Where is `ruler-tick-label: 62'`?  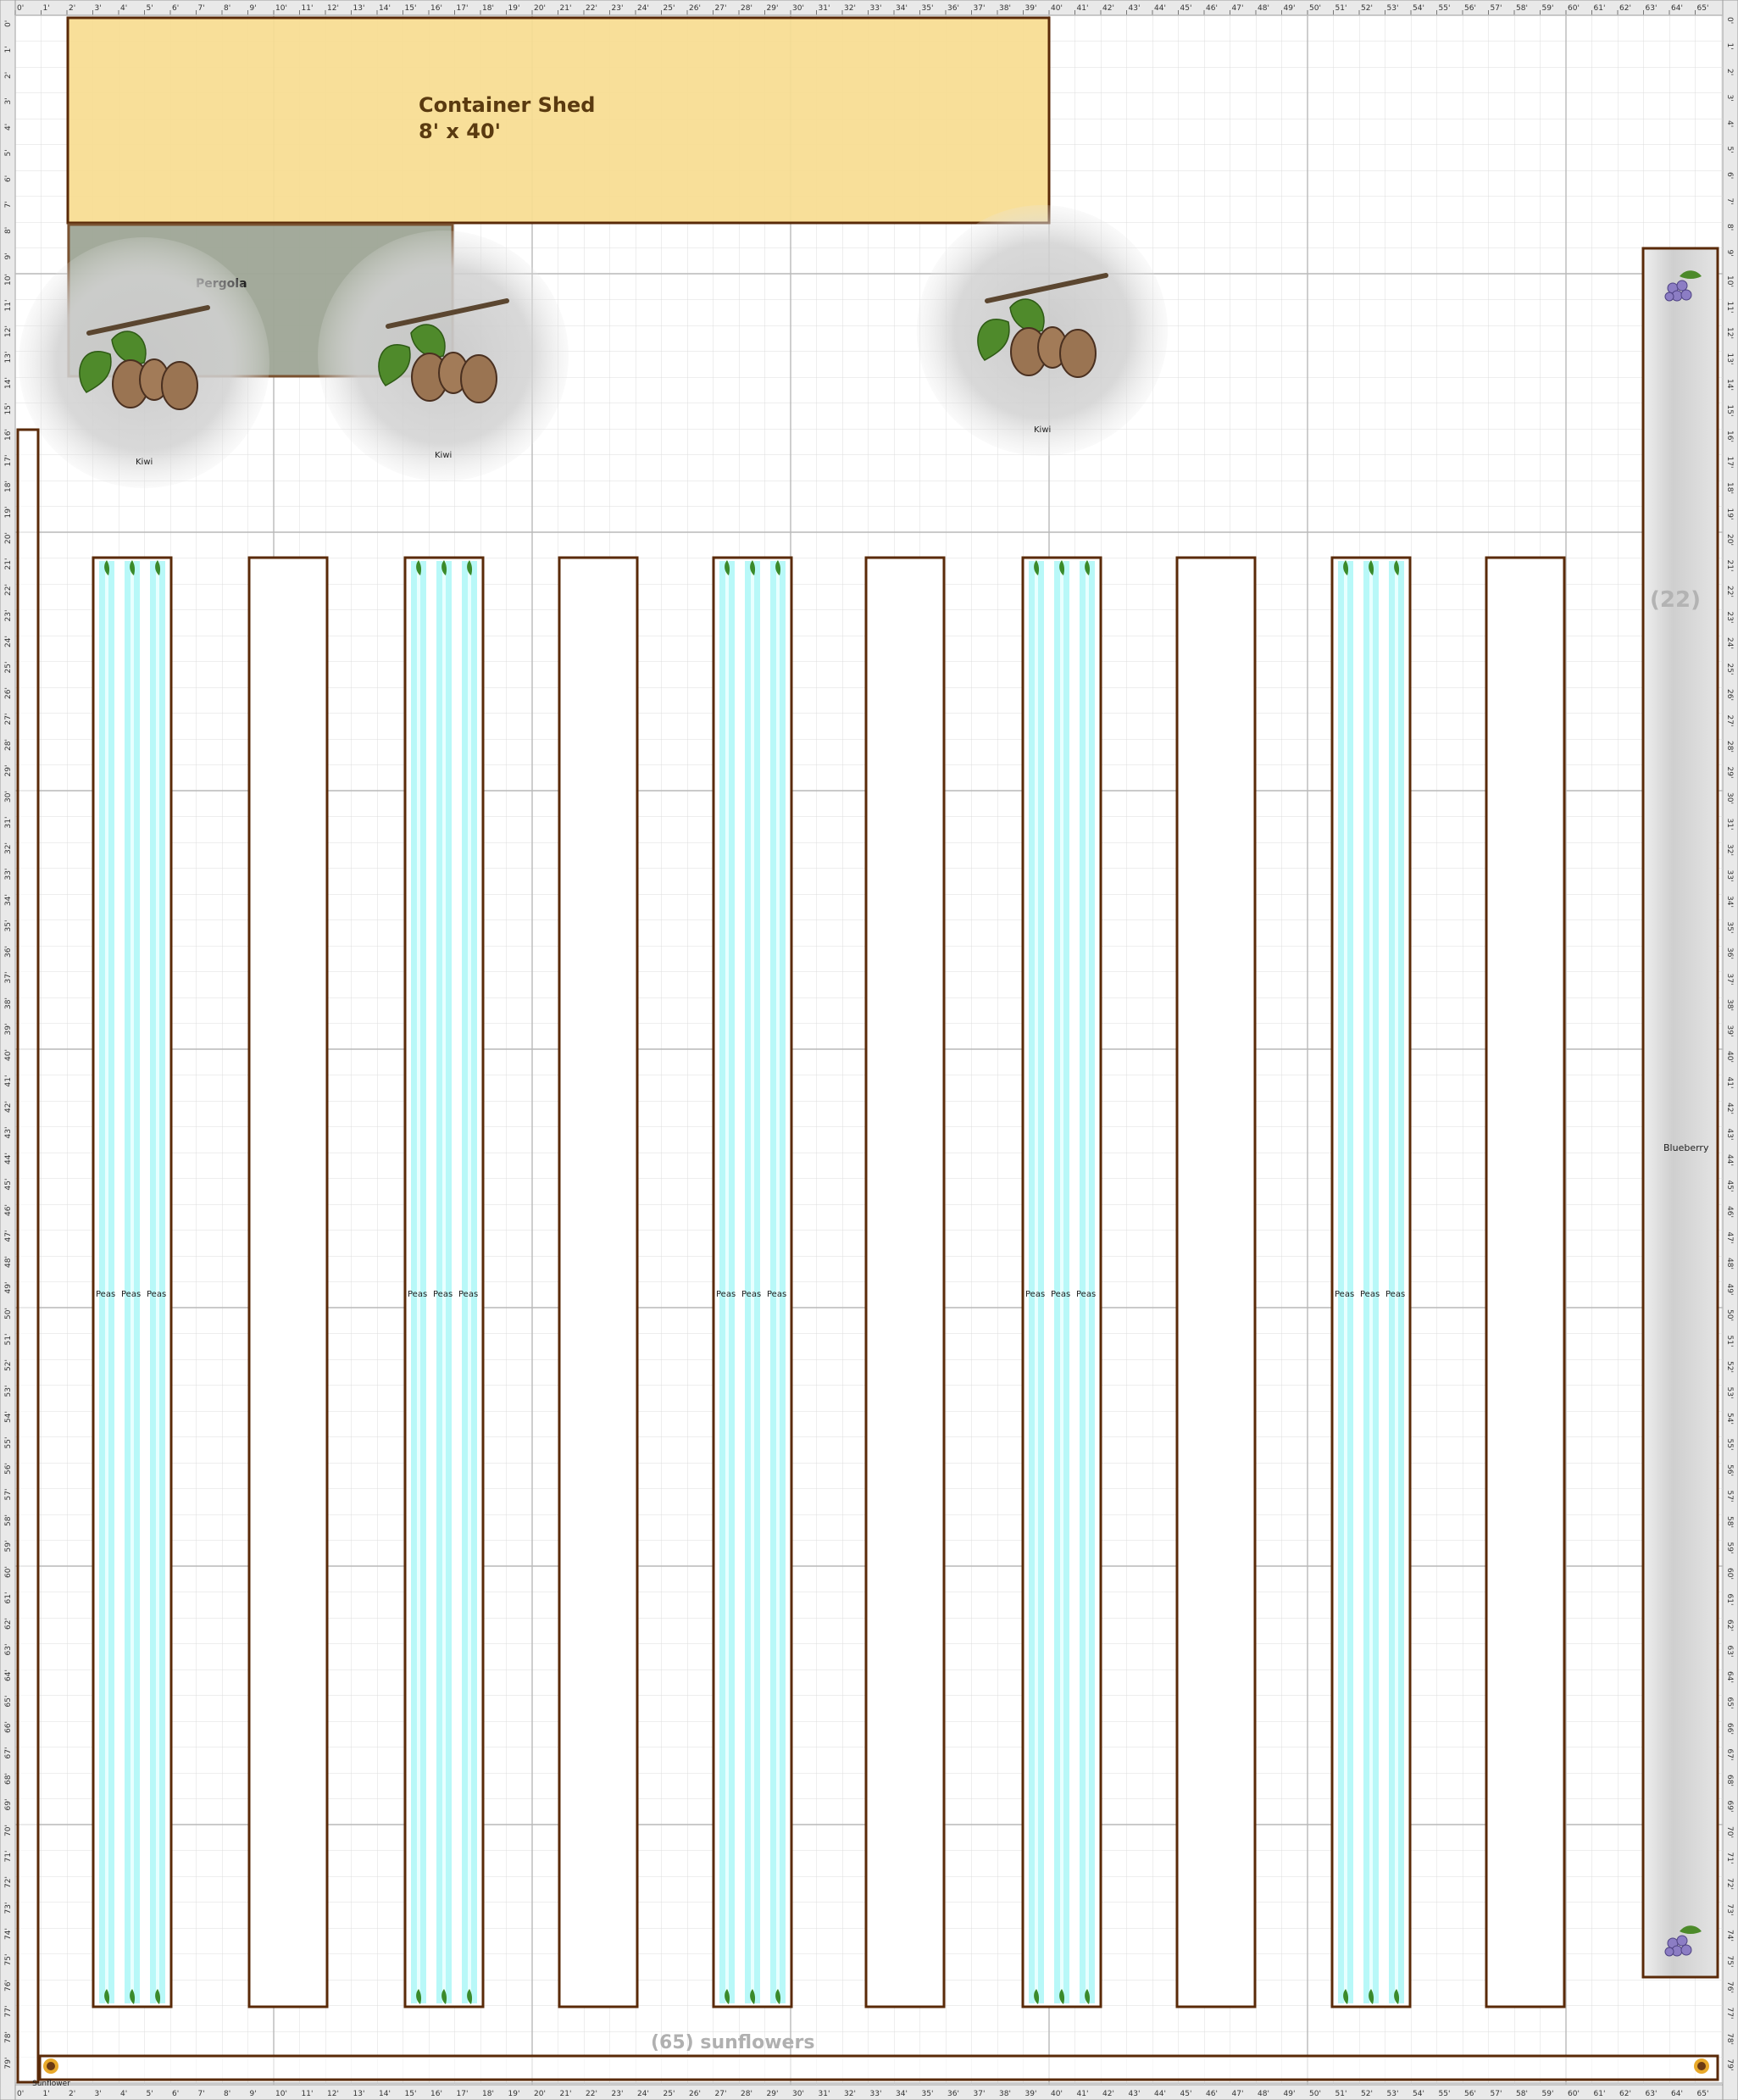 ruler-tick-label: 62' is located at coordinates (8, 1624).